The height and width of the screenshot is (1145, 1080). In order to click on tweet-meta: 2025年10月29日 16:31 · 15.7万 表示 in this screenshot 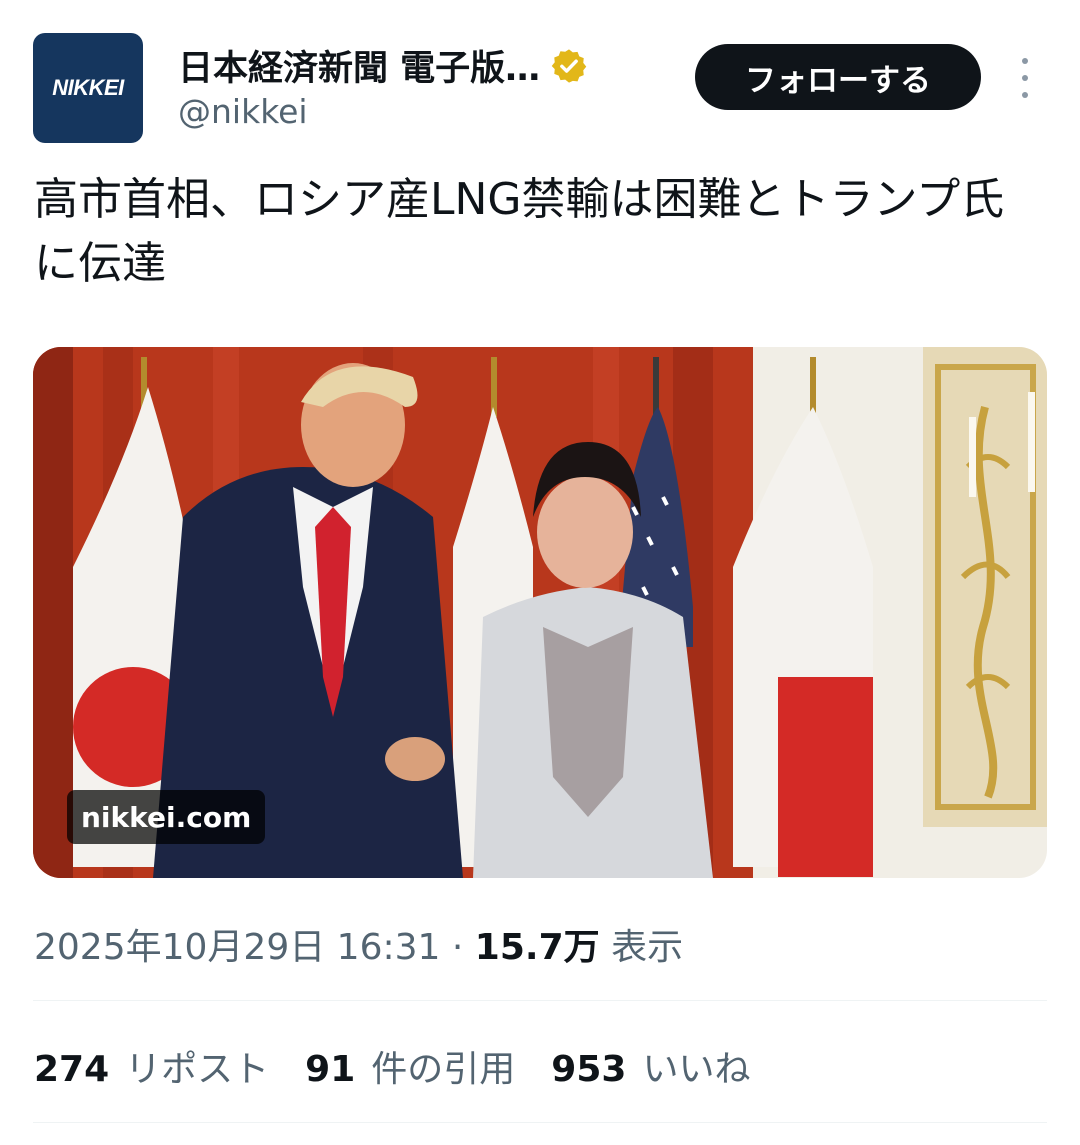, I will do `click(358, 944)`.